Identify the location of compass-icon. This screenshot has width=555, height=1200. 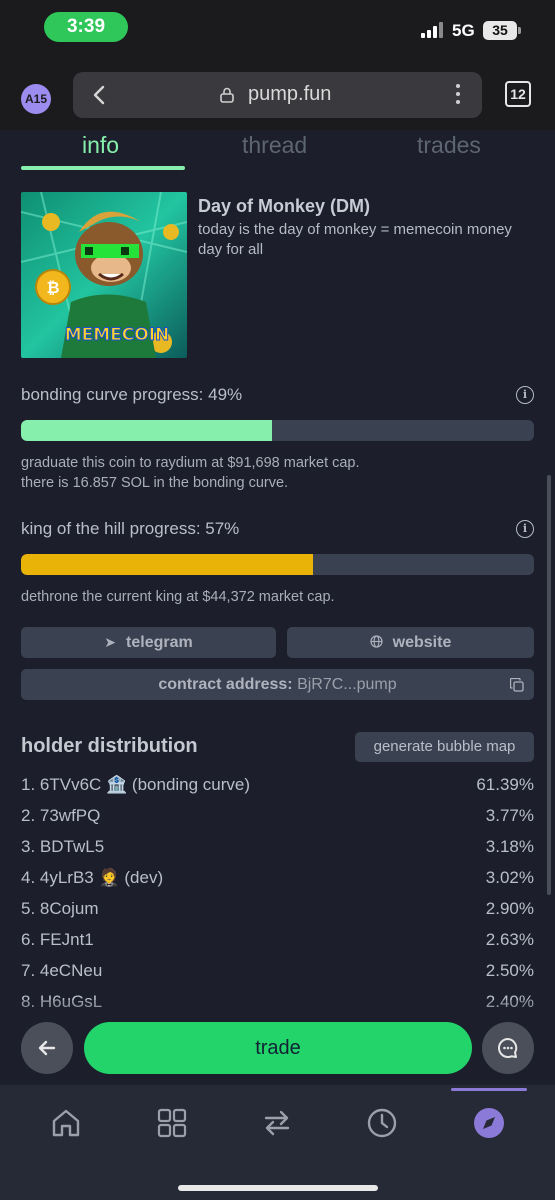
(489, 1123).